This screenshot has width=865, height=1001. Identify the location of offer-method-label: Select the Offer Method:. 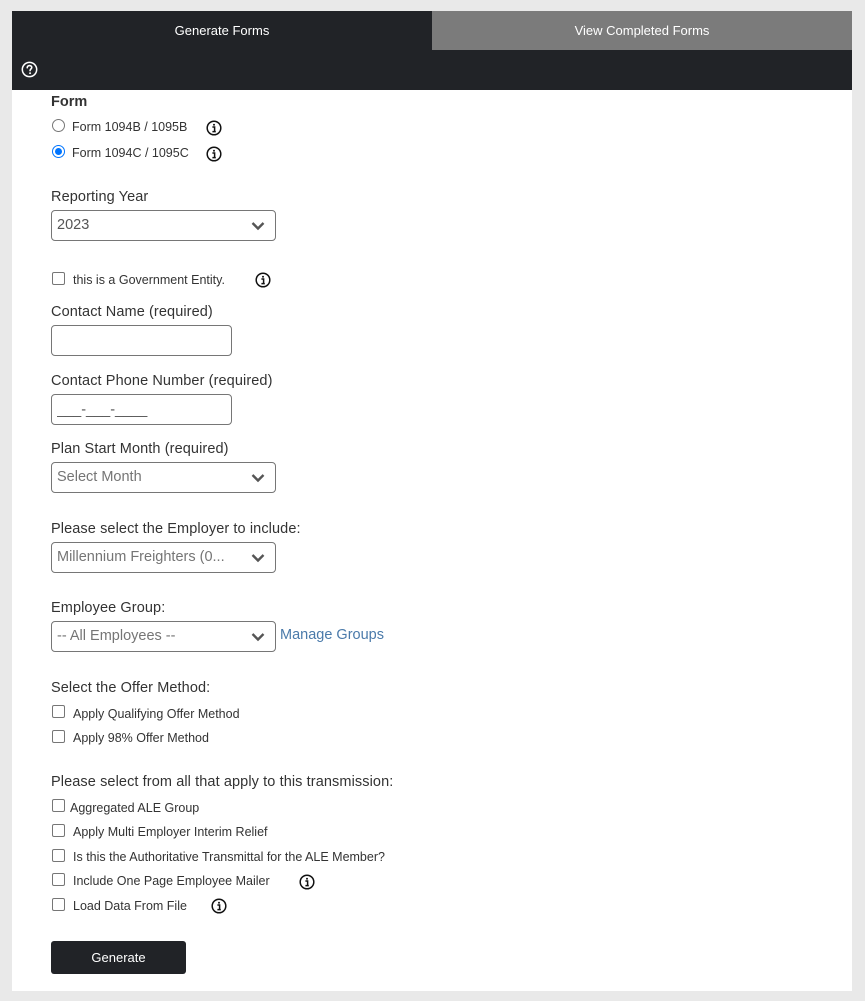
(131, 688).